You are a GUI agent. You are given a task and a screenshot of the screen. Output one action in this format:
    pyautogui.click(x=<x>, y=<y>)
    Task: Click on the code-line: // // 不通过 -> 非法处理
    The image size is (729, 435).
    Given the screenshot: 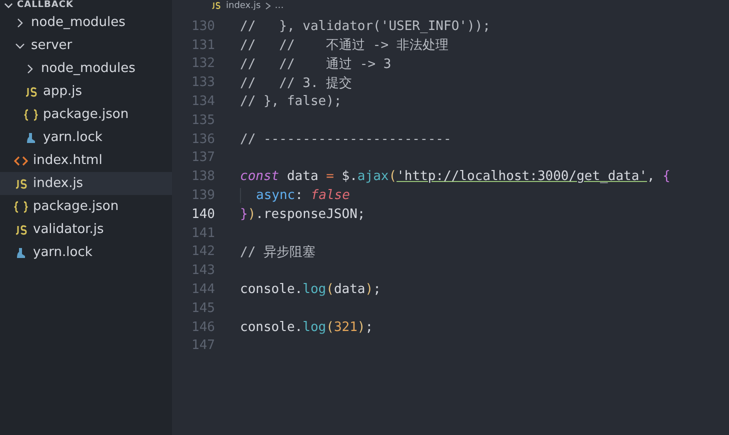 What is the action you would take?
    pyautogui.click(x=344, y=45)
    